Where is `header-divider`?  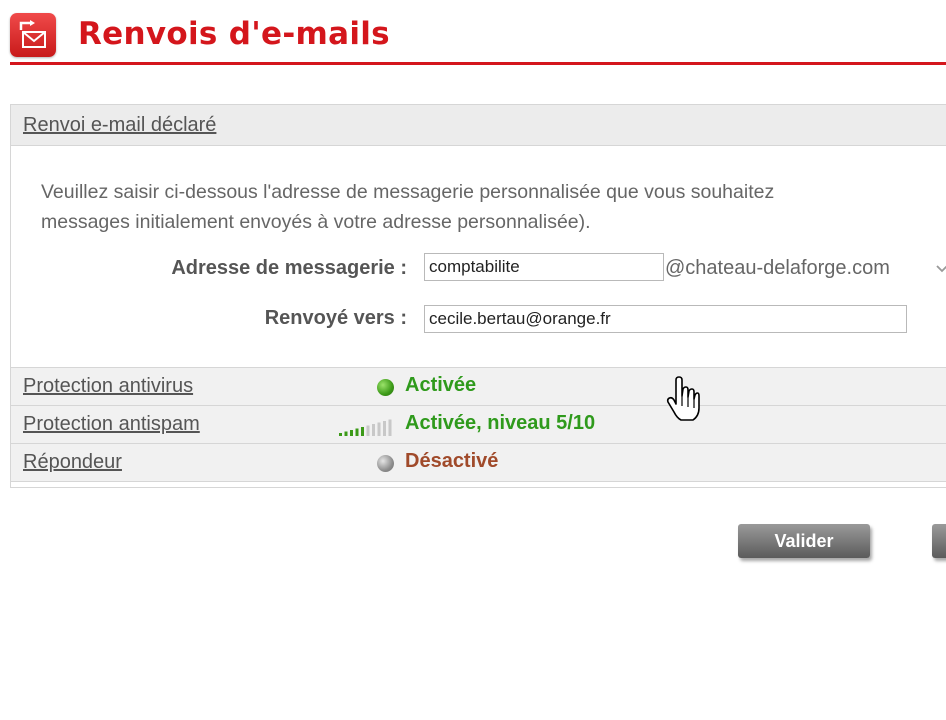 header-divider is located at coordinates (478, 63).